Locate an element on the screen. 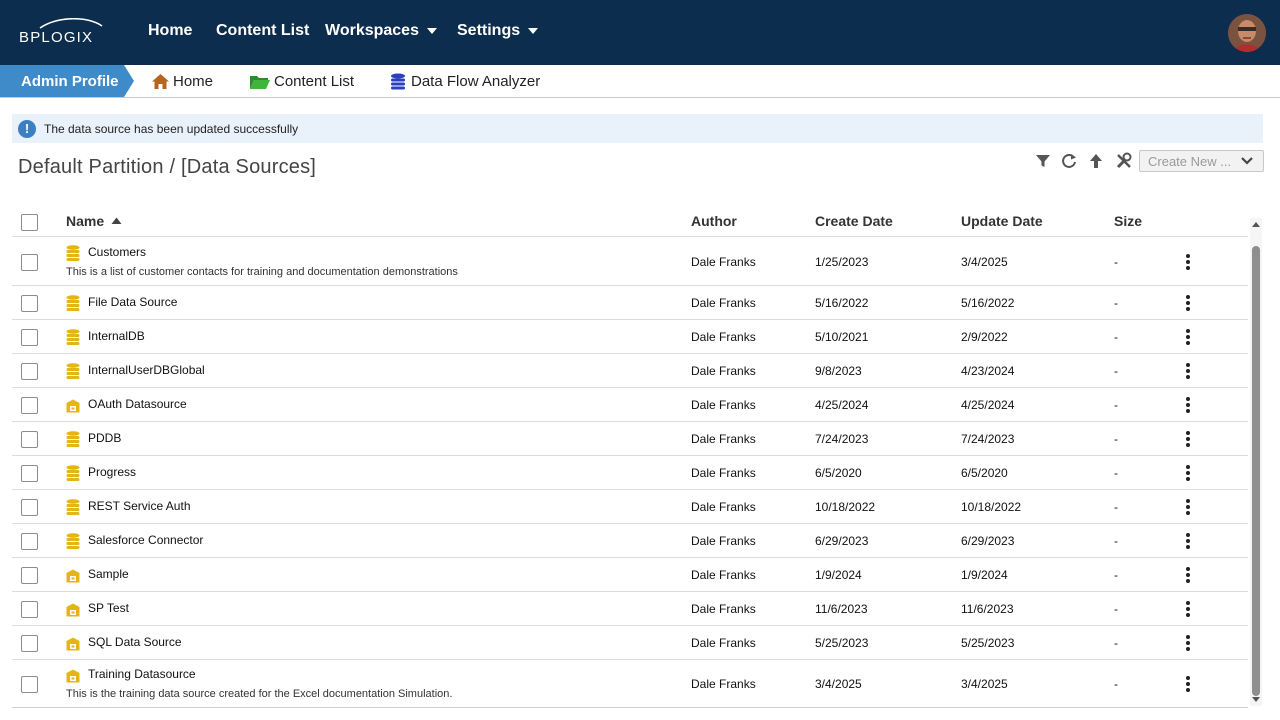 The width and height of the screenshot is (1280, 720). nav-label: Content List is located at coordinates (263, 30).